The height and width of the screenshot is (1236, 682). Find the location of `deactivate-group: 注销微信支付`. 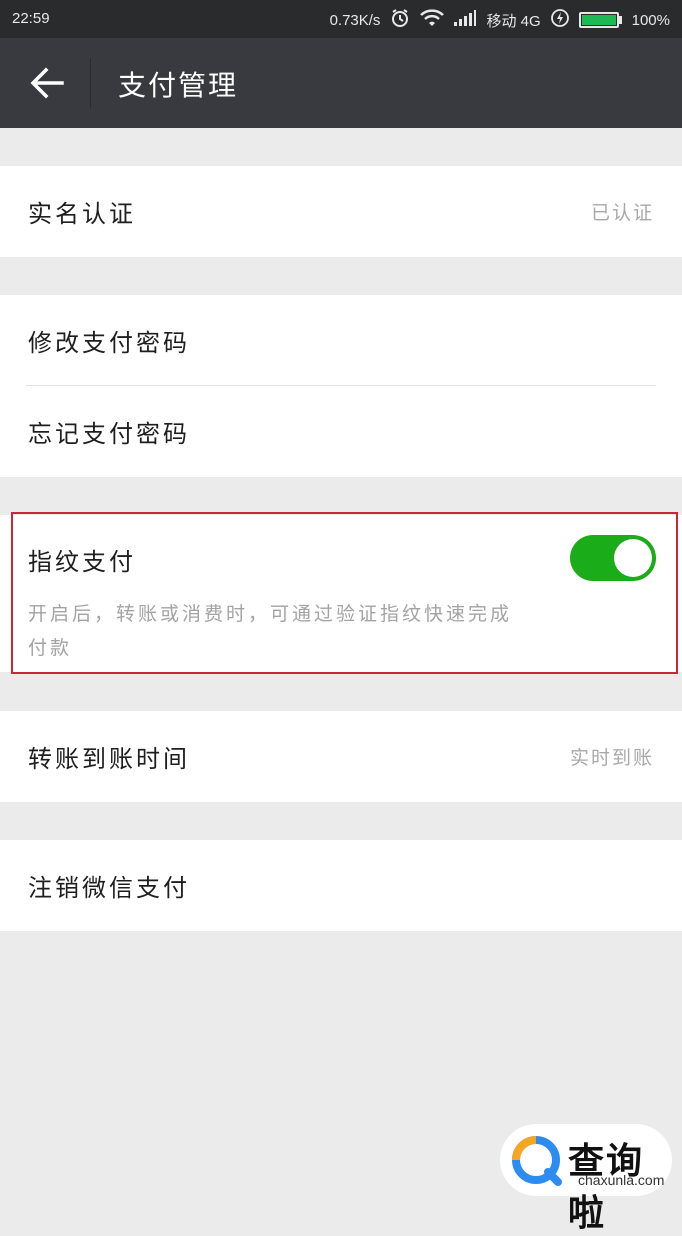

deactivate-group: 注销微信支付 is located at coordinates (341, 885).